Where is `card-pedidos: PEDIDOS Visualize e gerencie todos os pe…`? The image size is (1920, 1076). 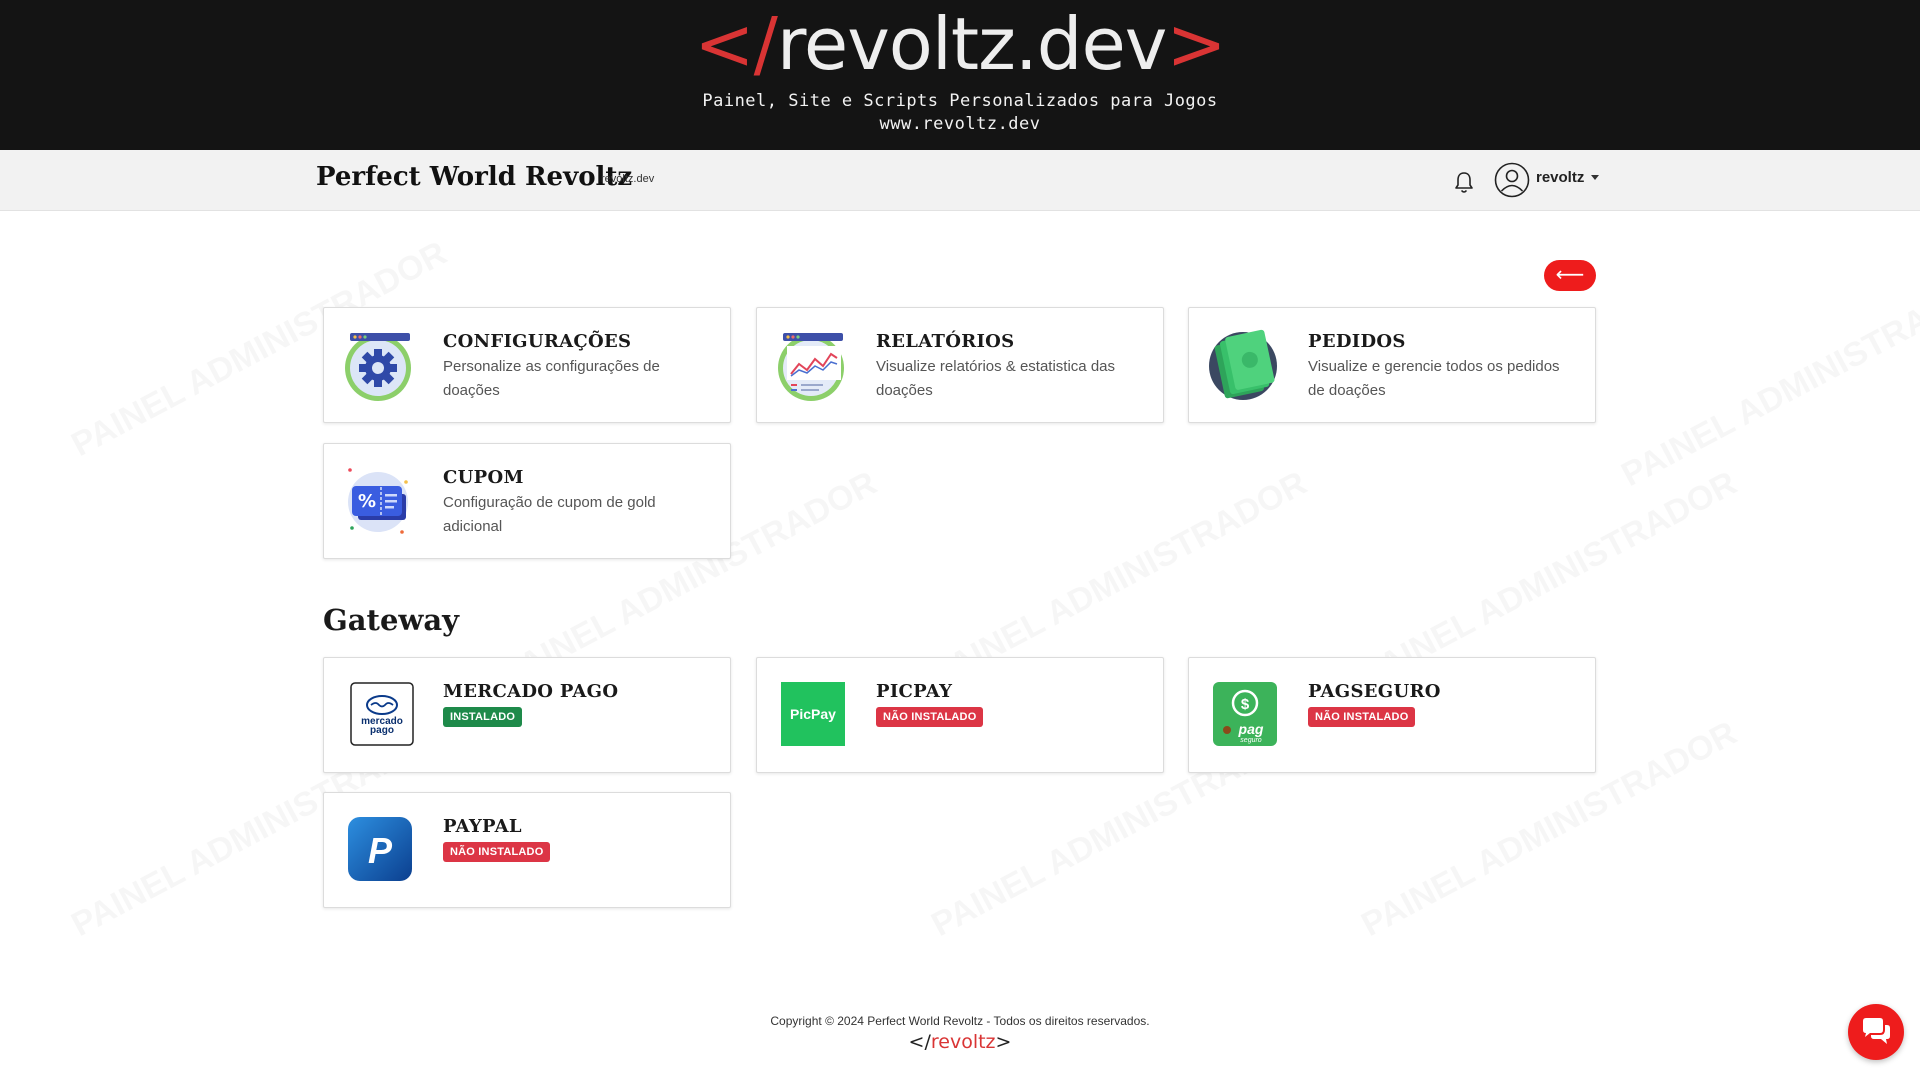 card-pedidos: PEDIDOS Visualize e gerencie todos os pe… is located at coordinates (1392, 365).